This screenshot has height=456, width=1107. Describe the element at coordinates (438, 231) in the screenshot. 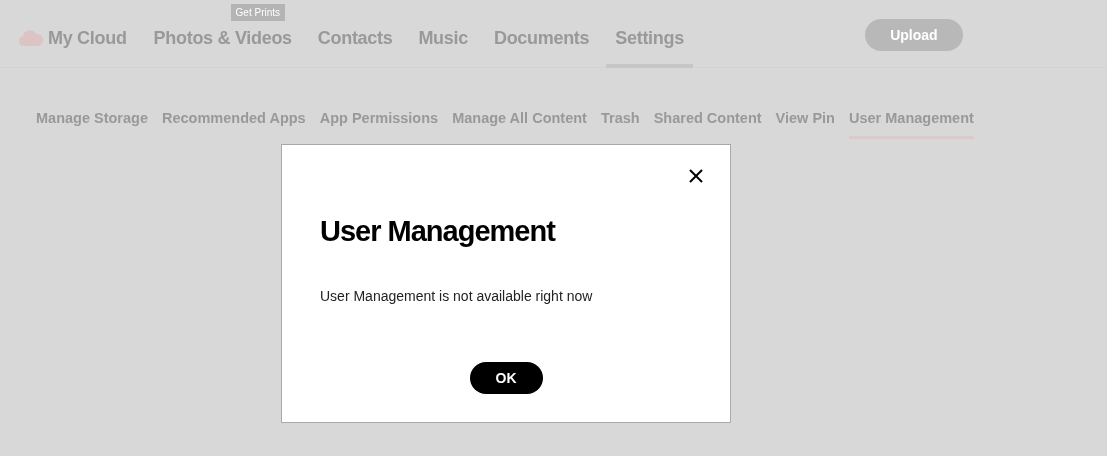

I see `dialog-title: User Management` at that location.